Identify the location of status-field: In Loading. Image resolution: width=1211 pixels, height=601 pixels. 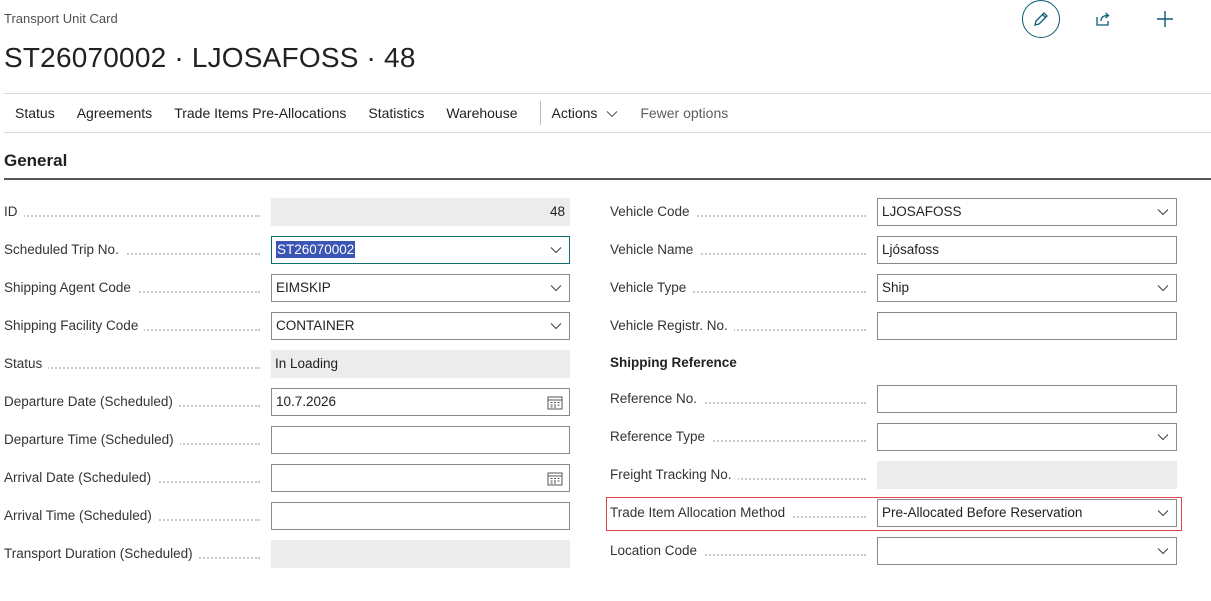
(420, 364).